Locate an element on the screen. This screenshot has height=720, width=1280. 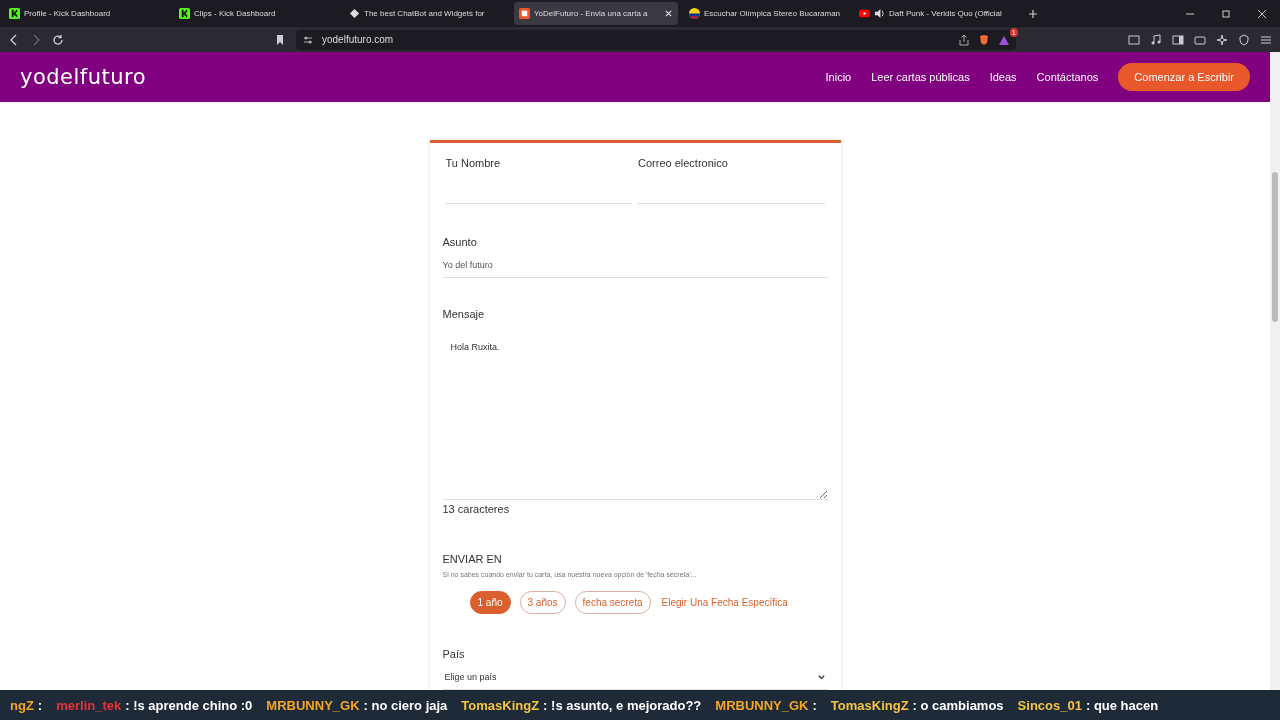
chat-username: Sincos_01 is located at coordinates (1049, 705).